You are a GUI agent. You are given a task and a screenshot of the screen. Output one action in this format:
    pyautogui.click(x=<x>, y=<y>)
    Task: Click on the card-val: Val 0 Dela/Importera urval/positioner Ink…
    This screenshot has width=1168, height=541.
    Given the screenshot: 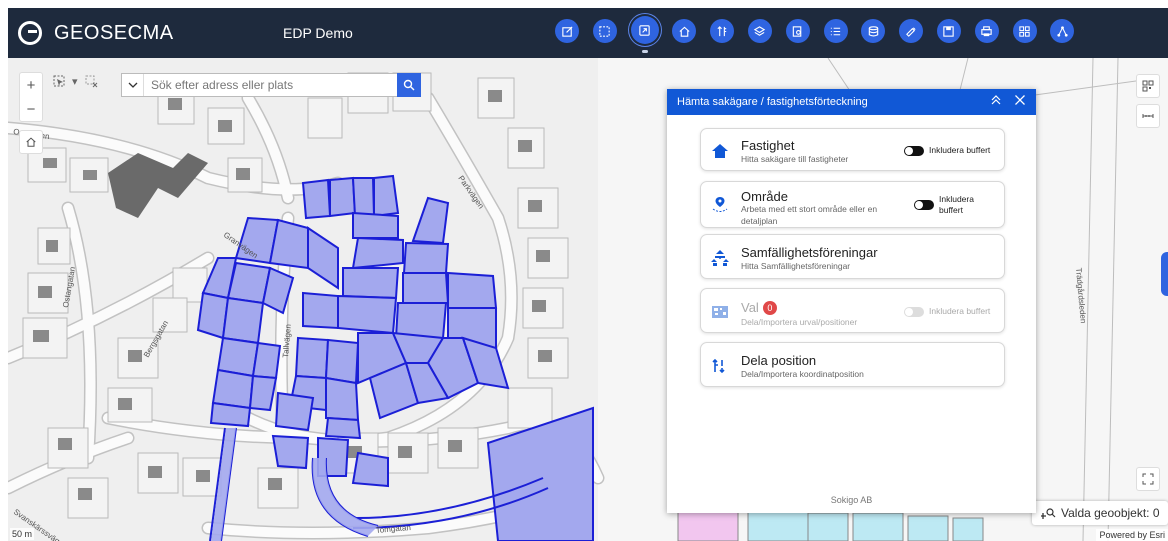 What is the action you would take?
    pyautogui.click(x=852, y=310)
    